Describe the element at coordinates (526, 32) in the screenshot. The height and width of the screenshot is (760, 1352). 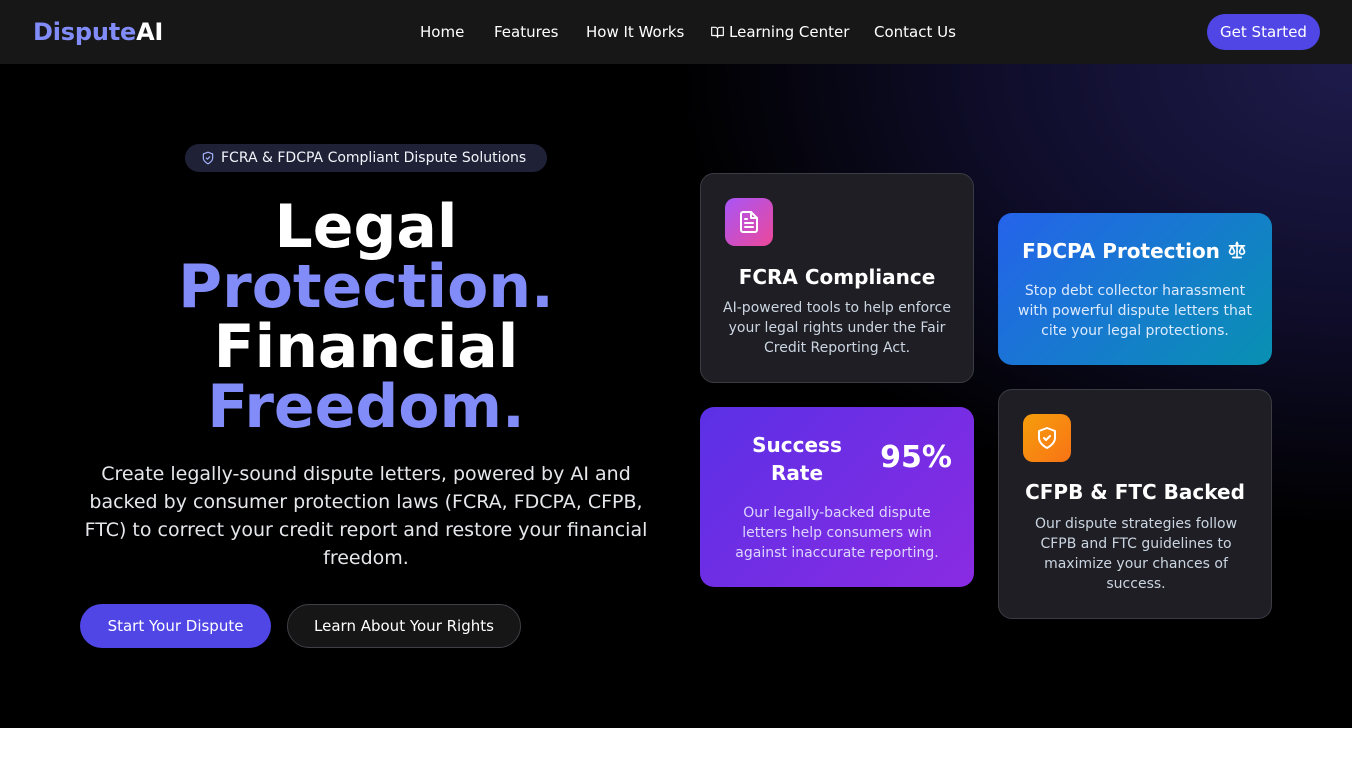
I see `nav-features: Features` at that location.